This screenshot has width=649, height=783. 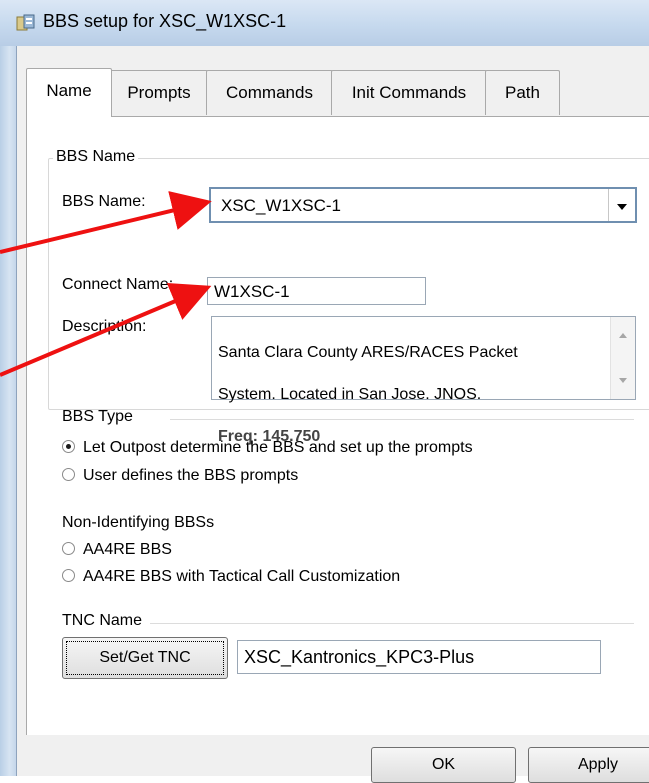 I want to click on bbs-name-group-title: BBS Name, so click(x=96, y=157).